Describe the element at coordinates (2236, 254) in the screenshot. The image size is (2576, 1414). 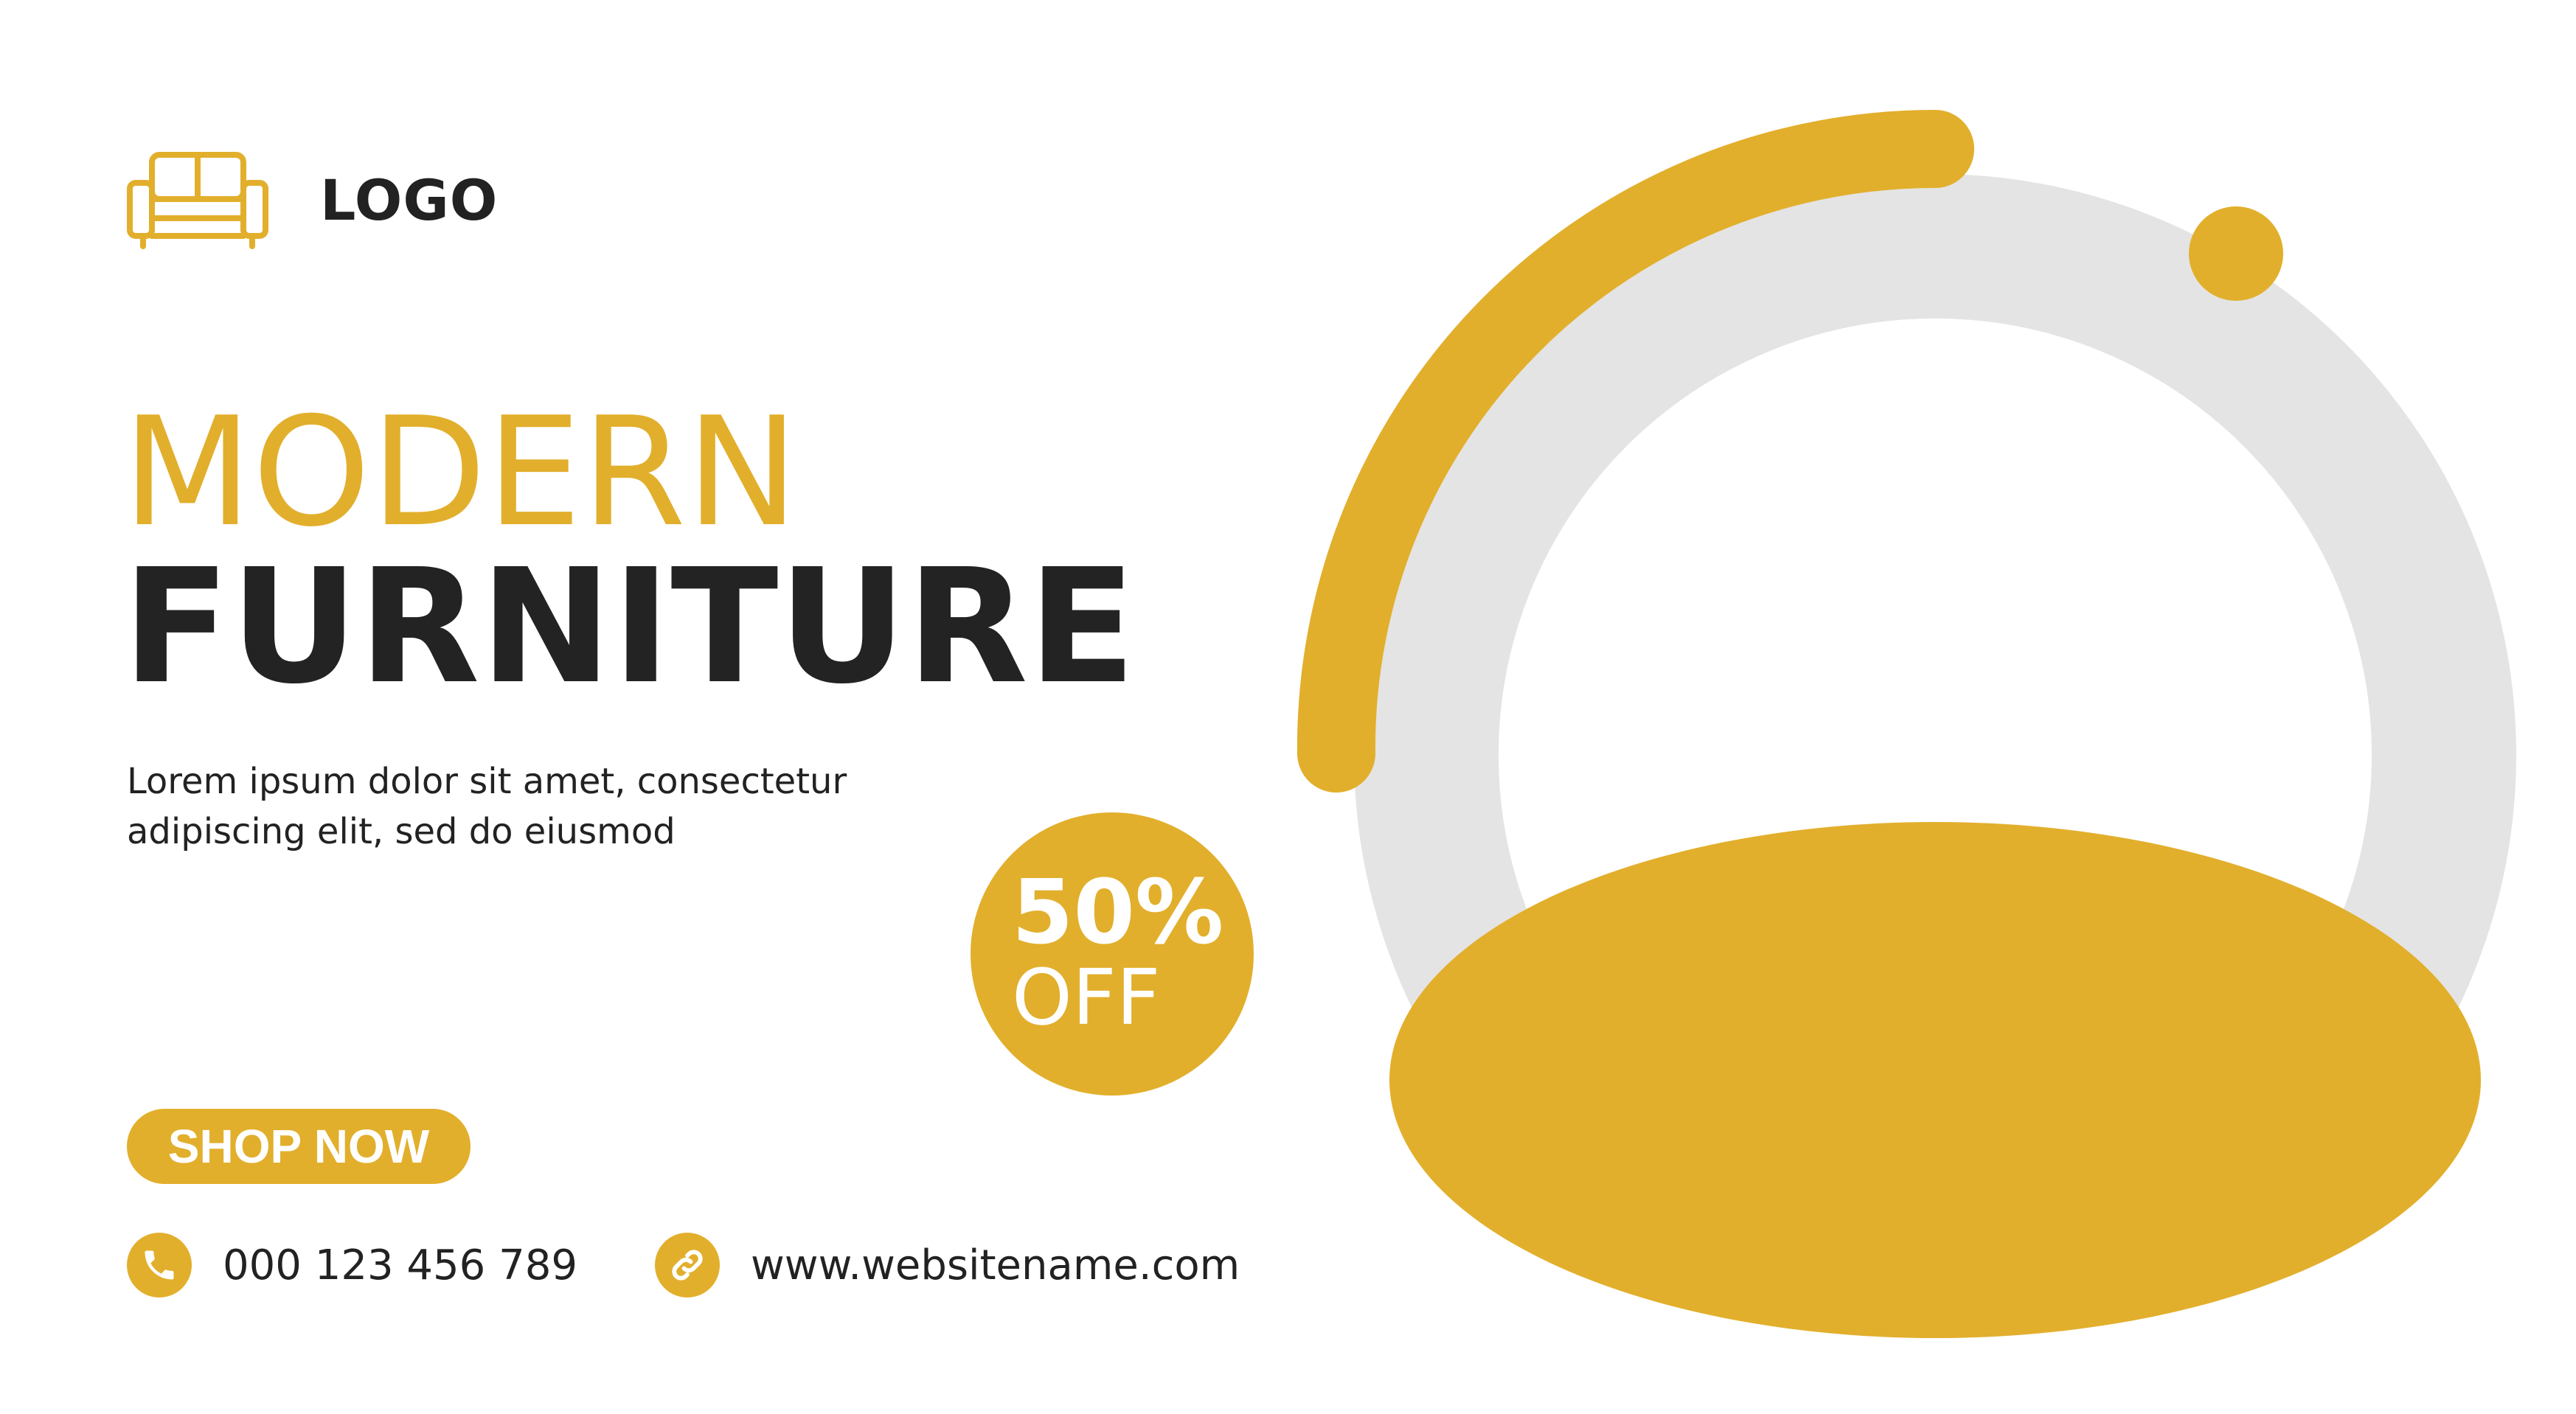
I see `accent-dot` at that location.